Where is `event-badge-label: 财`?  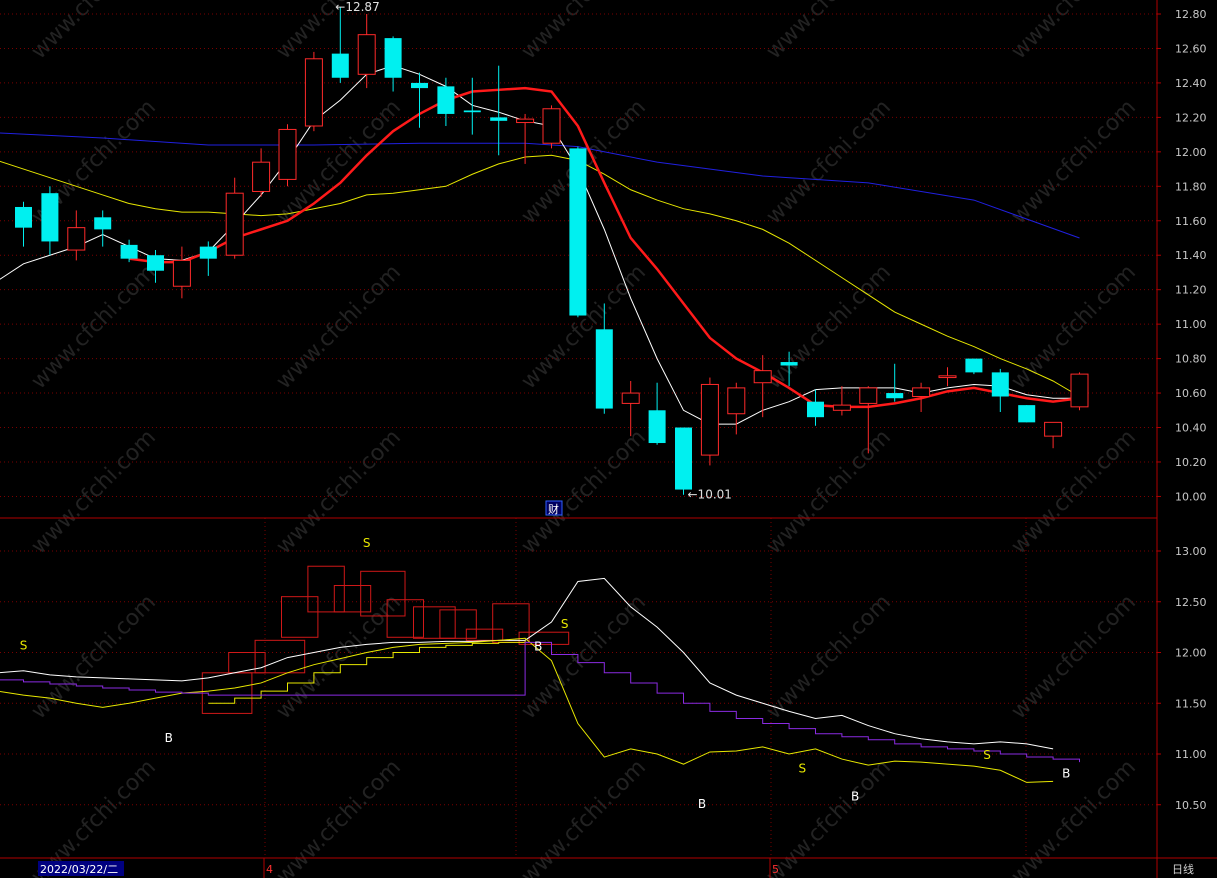 event-badge-label: 财 is located at coordinates (553, 509).